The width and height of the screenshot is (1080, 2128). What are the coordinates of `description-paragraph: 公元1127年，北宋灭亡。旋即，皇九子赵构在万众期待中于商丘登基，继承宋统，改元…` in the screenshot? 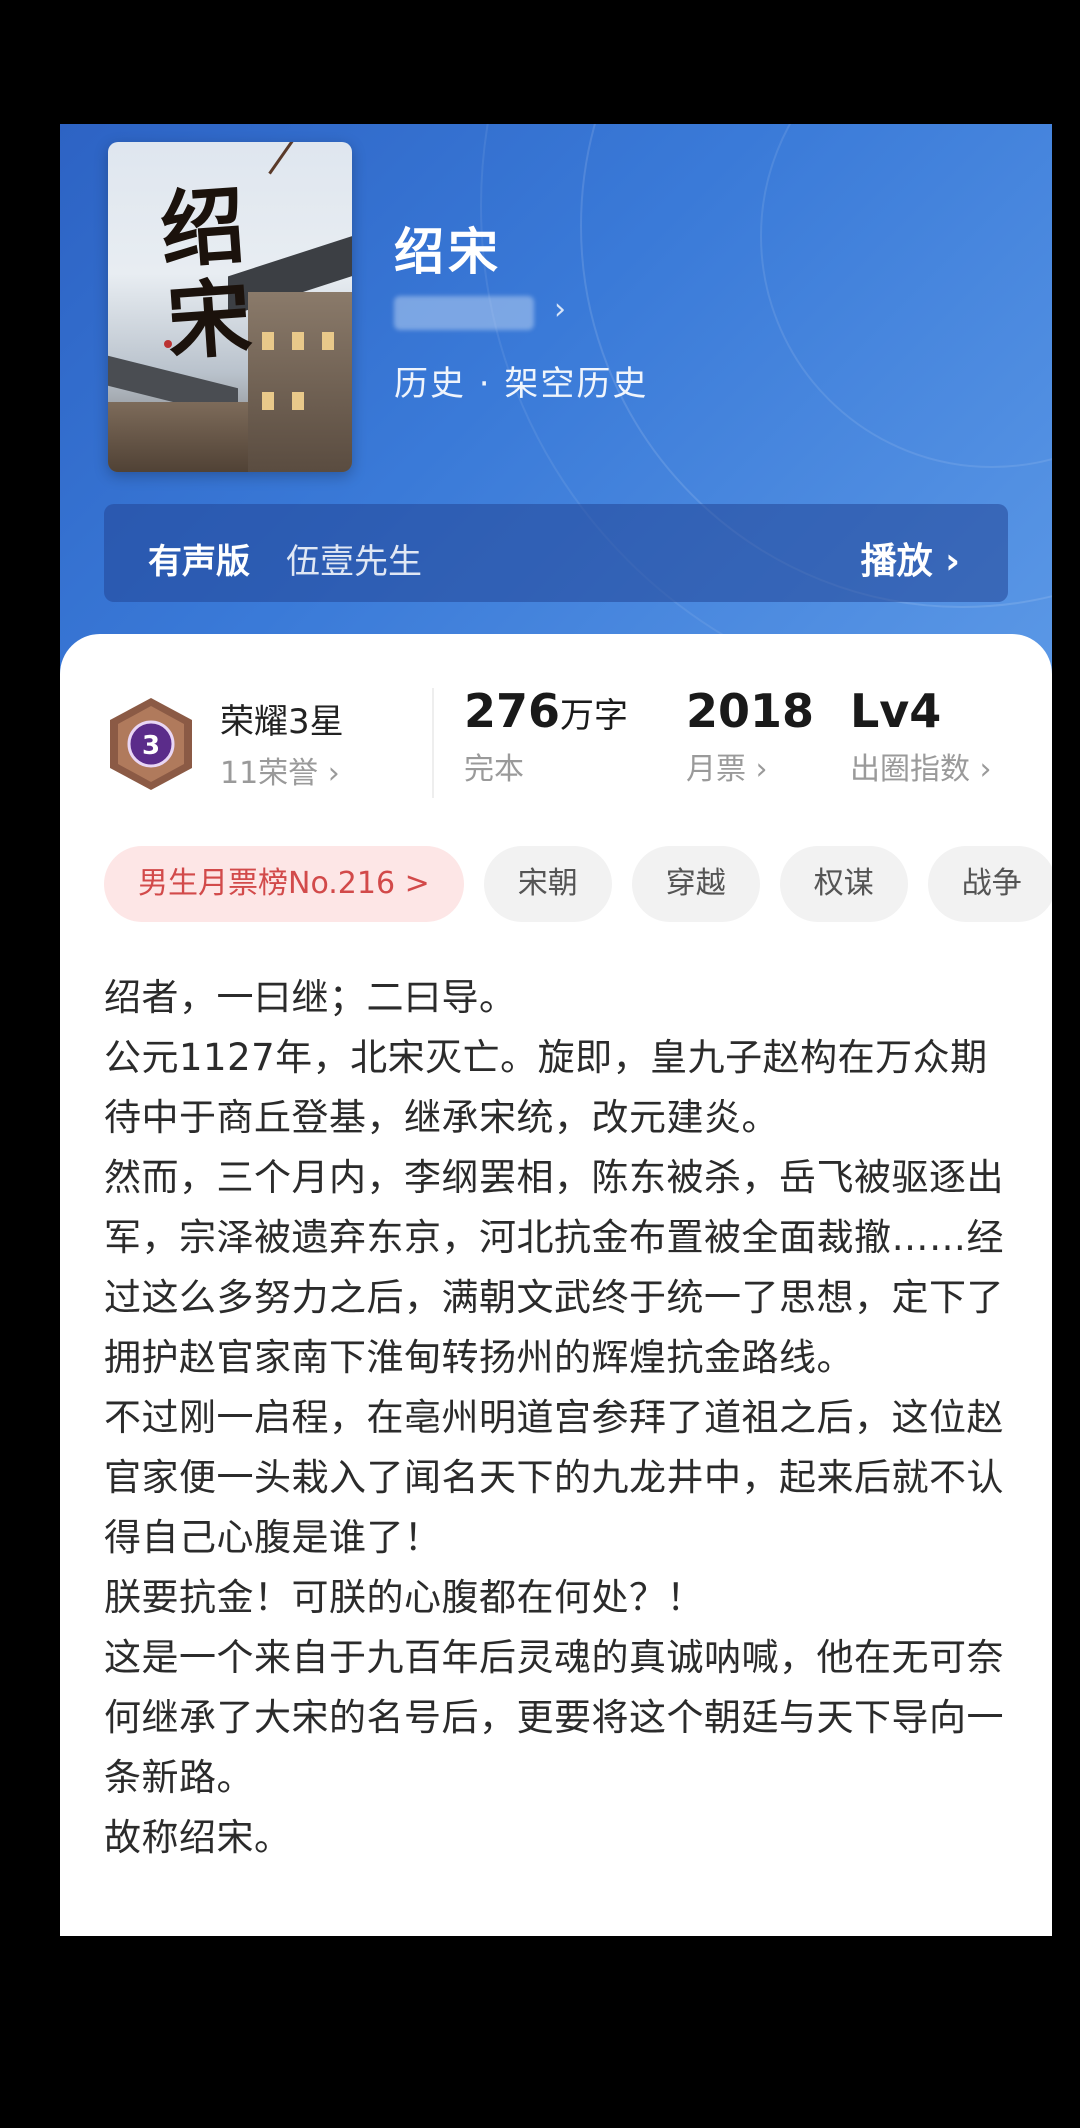 It's located at (546, 1087).